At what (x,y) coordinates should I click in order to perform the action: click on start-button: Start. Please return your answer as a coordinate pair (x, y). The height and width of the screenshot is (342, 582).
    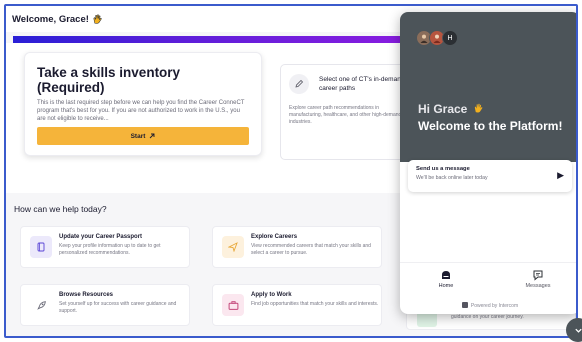
    Looking at the image, I should click on (143, 136).